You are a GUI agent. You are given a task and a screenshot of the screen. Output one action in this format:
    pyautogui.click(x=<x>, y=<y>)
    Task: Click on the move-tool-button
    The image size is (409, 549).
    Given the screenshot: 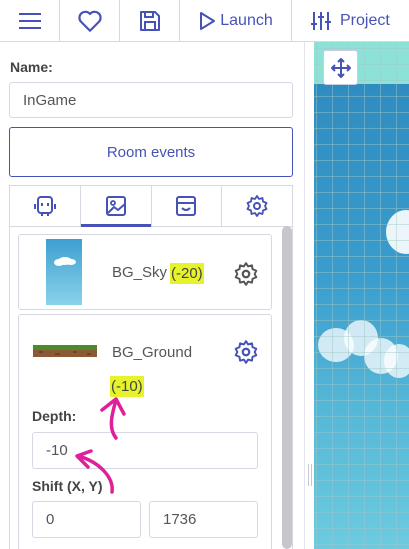 What is the action you would take?
    pyautogui.click(x=340, y=67)
    